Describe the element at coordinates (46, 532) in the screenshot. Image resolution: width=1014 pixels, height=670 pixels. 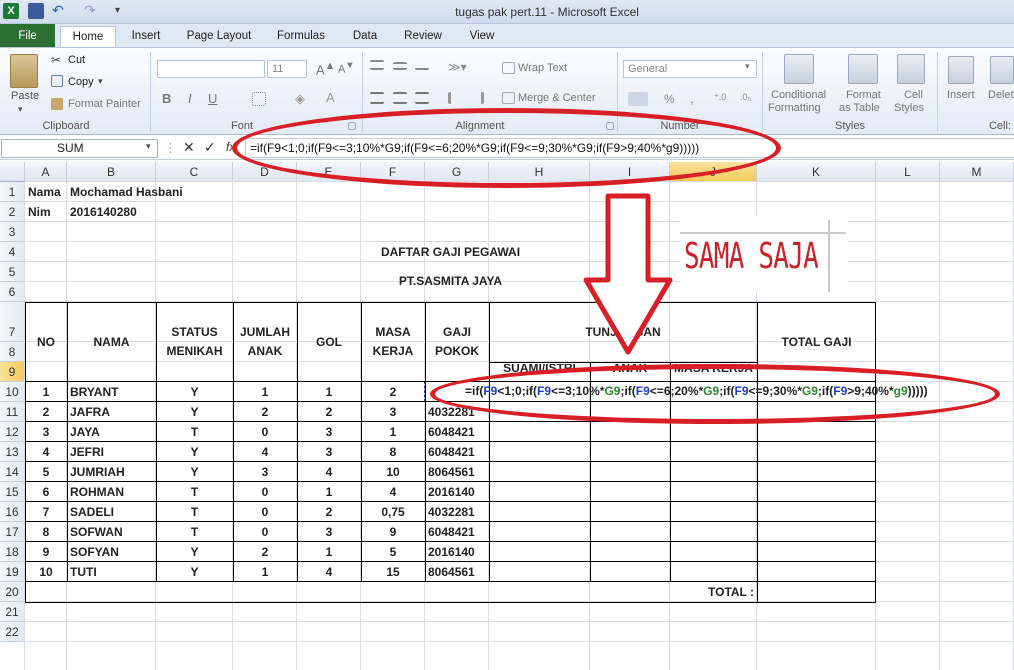
I see `cell-no: 8` at that location.